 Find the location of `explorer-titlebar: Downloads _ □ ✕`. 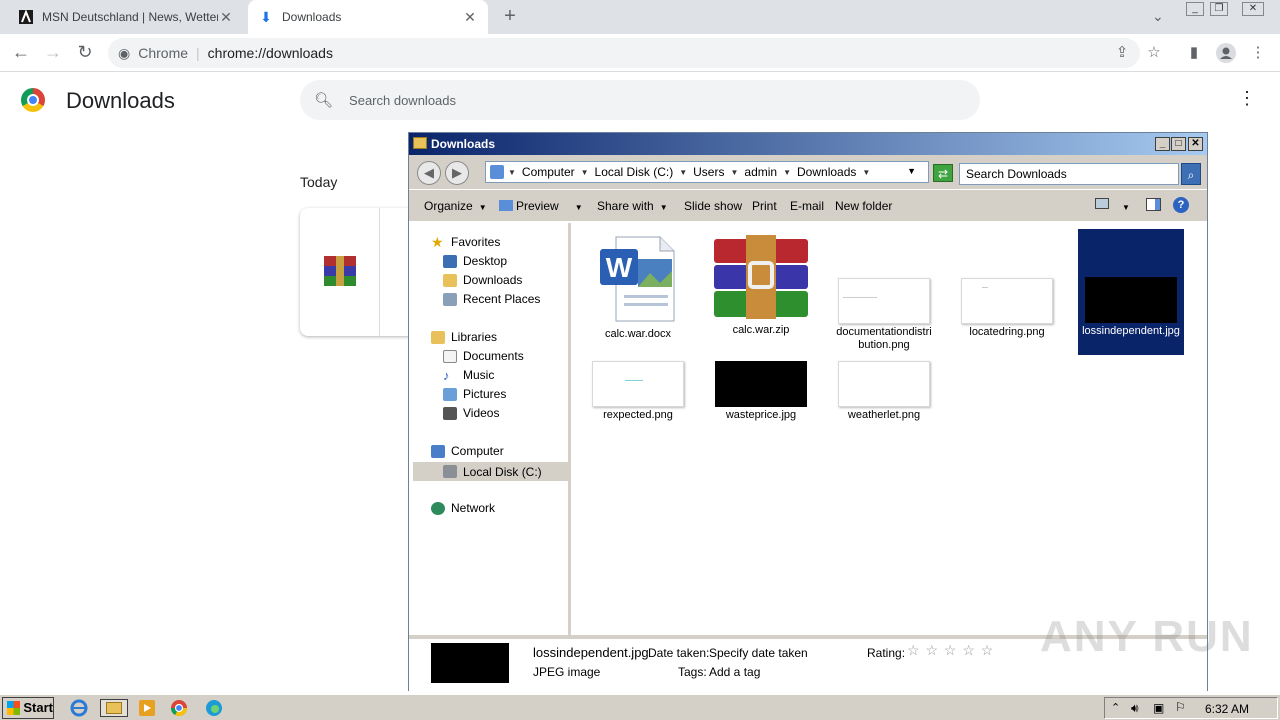

explorer-titlebar: Downloads _ □ ✕ is located at coordinates (808, 144).